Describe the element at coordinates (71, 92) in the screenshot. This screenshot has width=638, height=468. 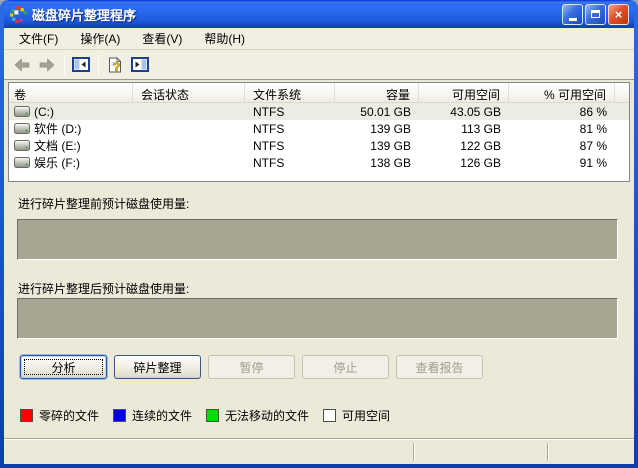
I see `column-header-volume: 卷` at that location.